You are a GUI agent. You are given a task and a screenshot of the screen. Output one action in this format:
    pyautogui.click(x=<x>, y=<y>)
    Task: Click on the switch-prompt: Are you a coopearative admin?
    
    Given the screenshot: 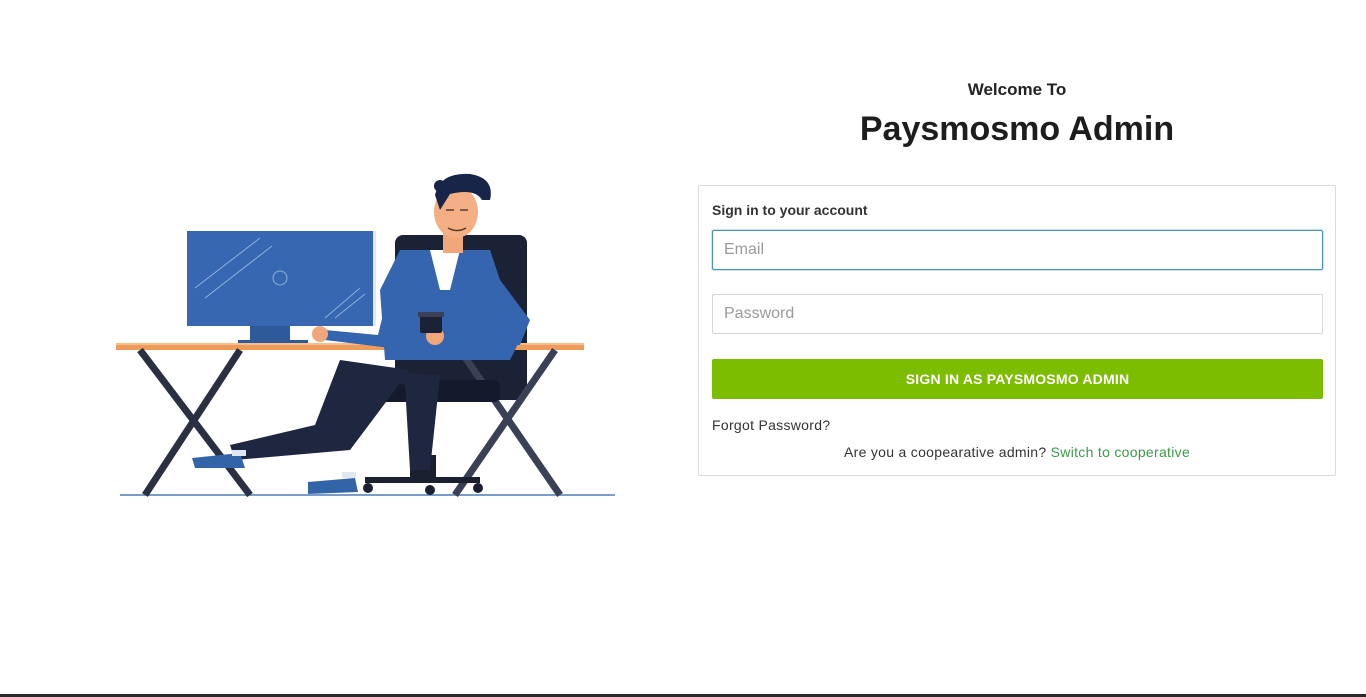 What is the action you would take?
    pyautogui.click(x=947, y=452)
    